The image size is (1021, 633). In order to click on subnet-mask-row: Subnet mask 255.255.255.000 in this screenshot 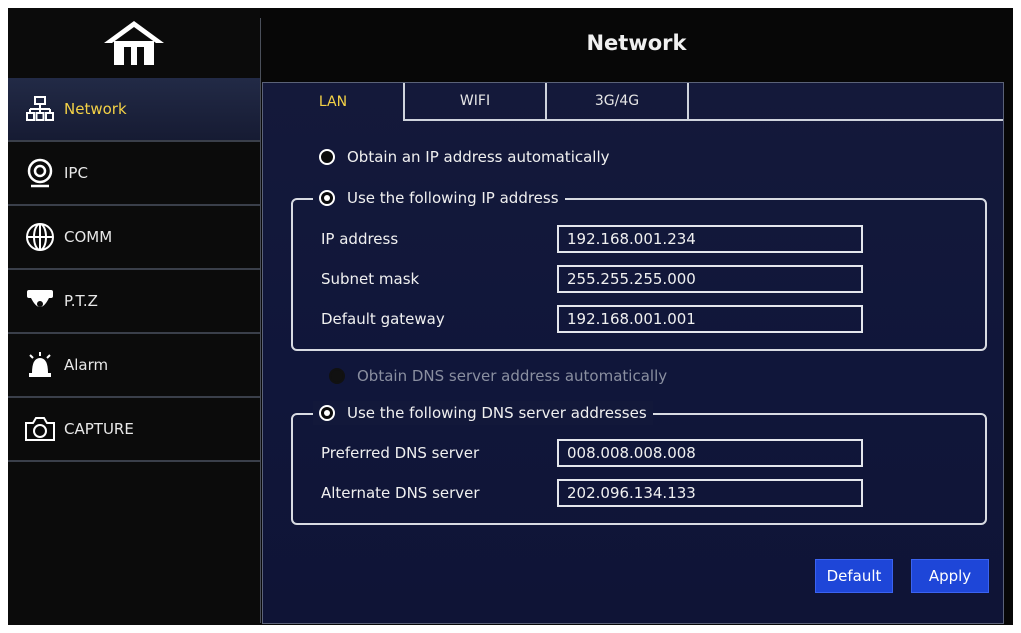, I will do `click(592, 279)`.